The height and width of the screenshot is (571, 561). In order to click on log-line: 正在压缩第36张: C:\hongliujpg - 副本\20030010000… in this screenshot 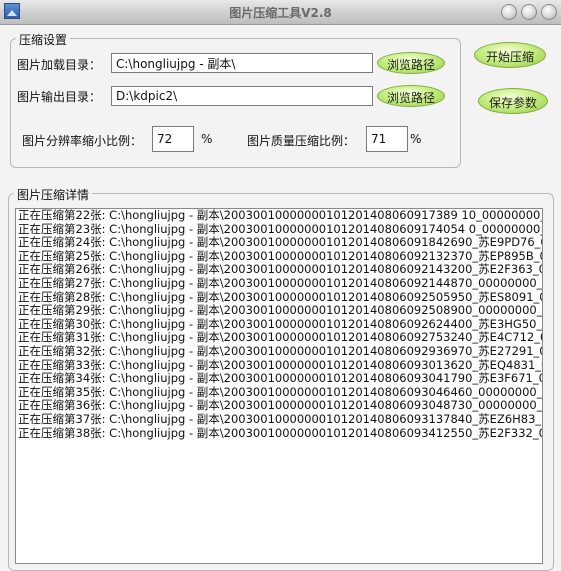, I will do `click(280, 405)`.